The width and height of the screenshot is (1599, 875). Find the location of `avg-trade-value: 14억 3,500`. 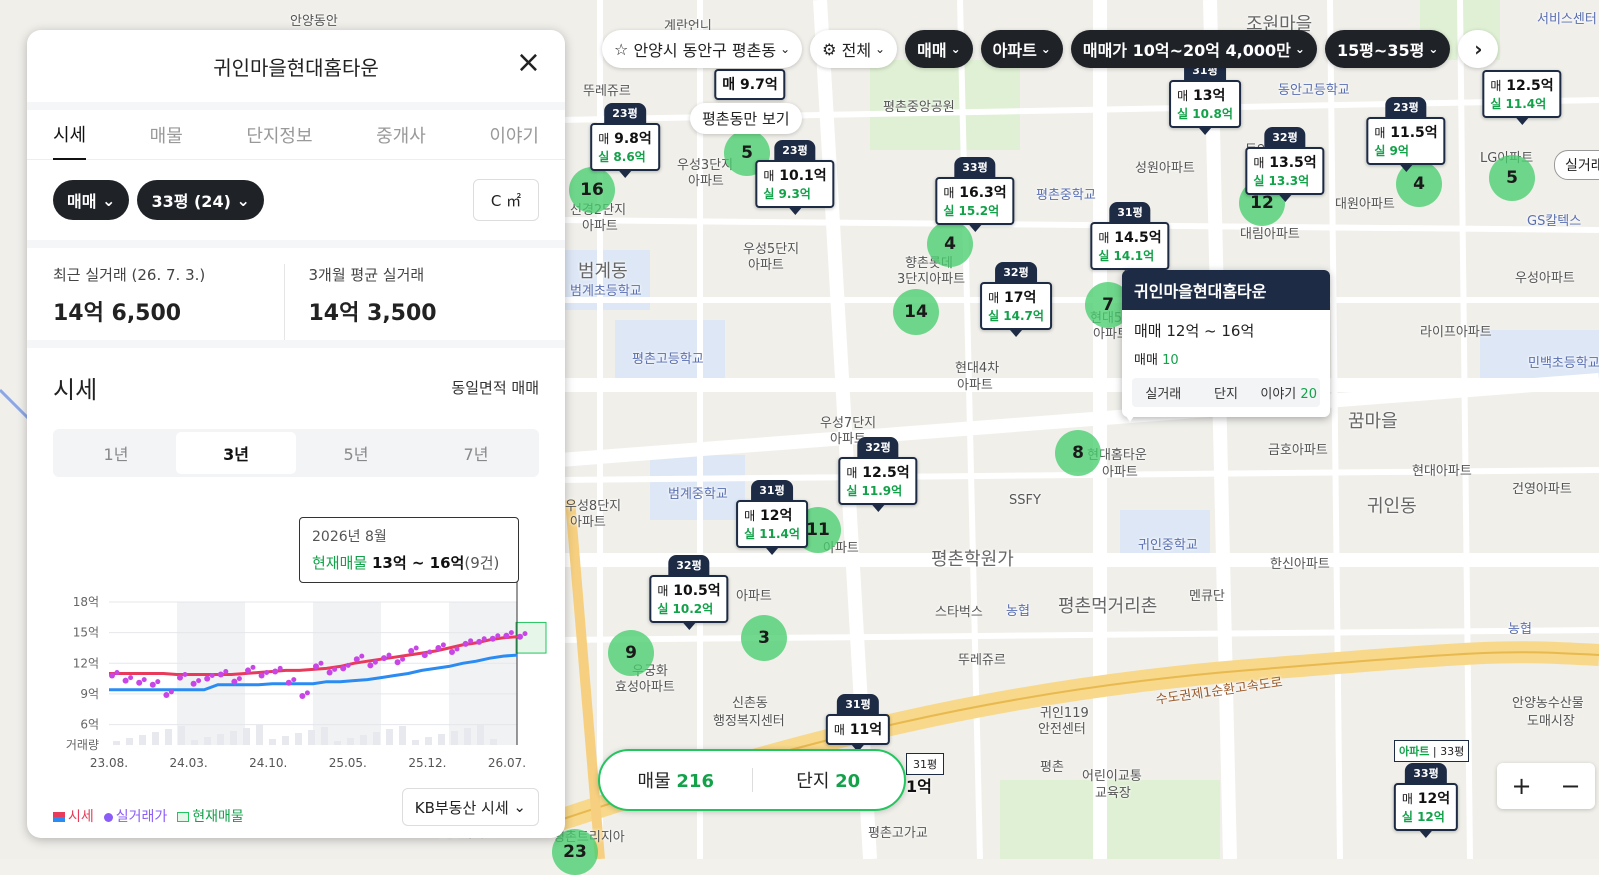

avg-trade-value: 14억 3,500 is located at coordinates (372, 313).